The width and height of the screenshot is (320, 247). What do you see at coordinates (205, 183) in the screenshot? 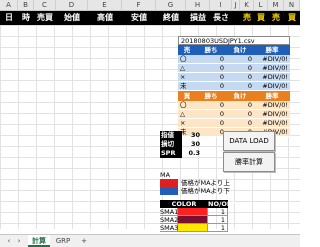
I see `ma-legend-label: 価格がMAより上` at bounding box center [205, 183].